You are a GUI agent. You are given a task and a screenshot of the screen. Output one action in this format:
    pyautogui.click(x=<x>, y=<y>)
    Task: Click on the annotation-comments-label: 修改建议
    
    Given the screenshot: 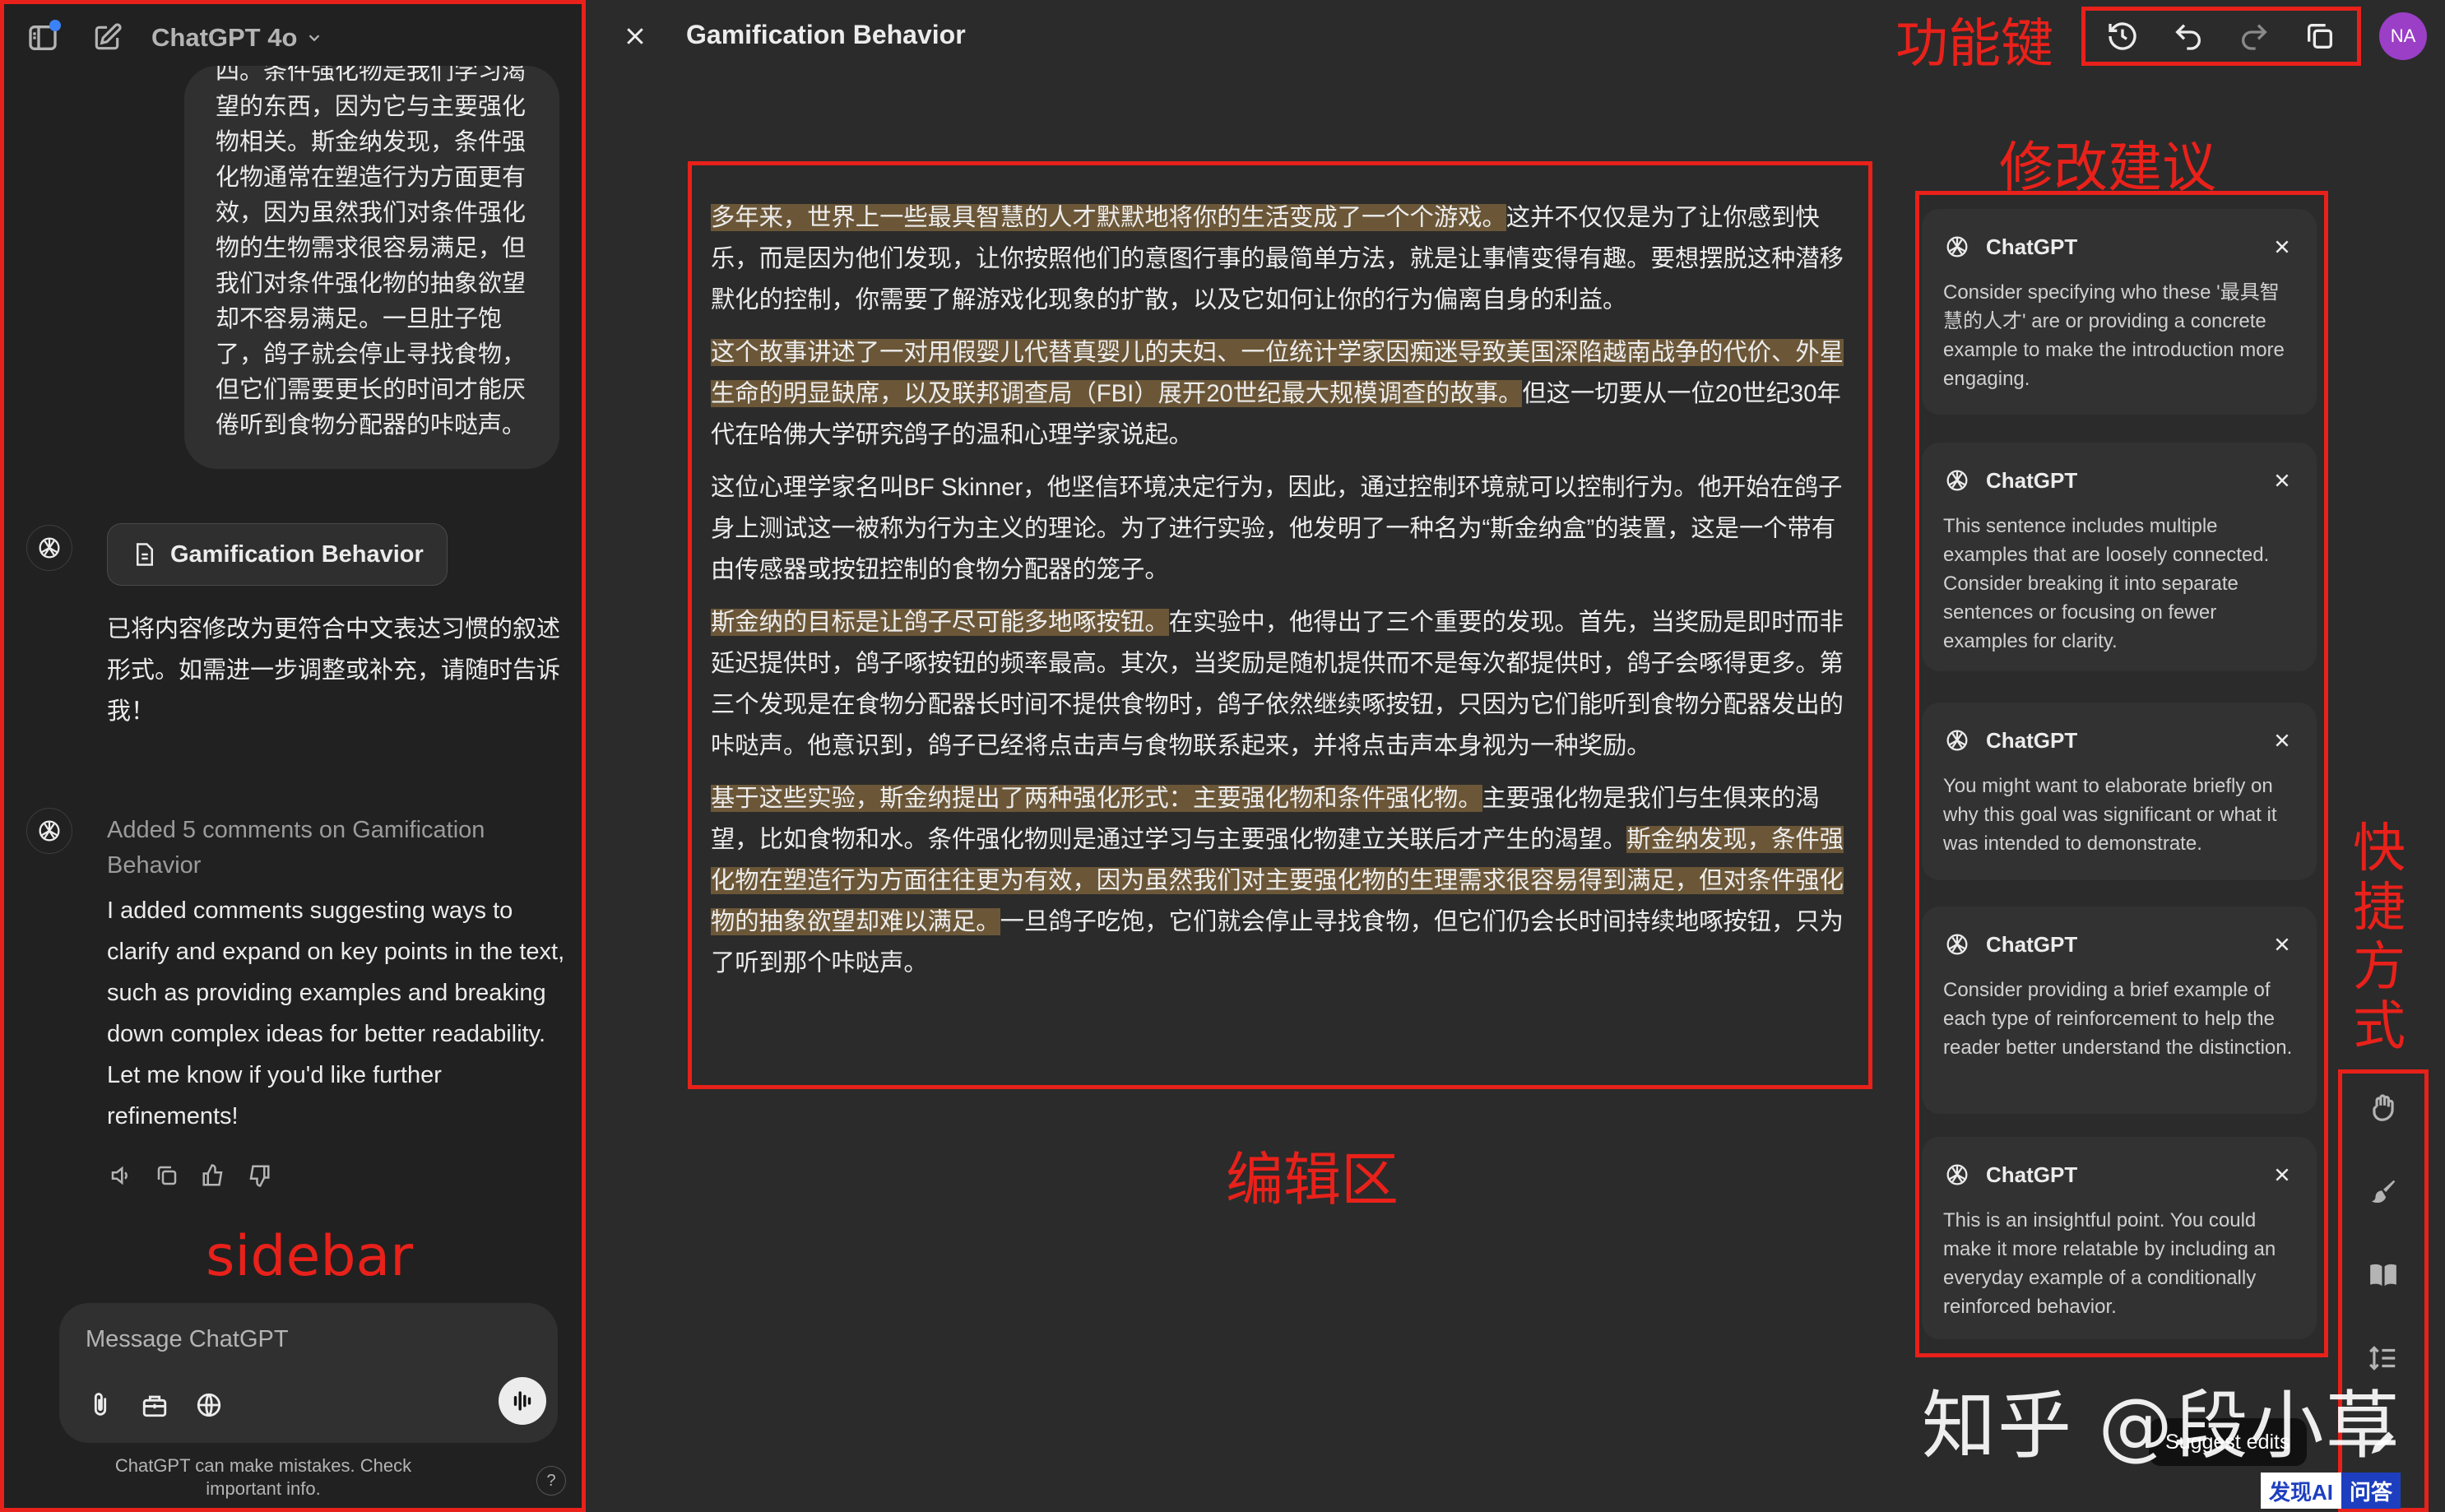 What is the action you would take?
    pyautogui.click(x=2107, y=167)
    